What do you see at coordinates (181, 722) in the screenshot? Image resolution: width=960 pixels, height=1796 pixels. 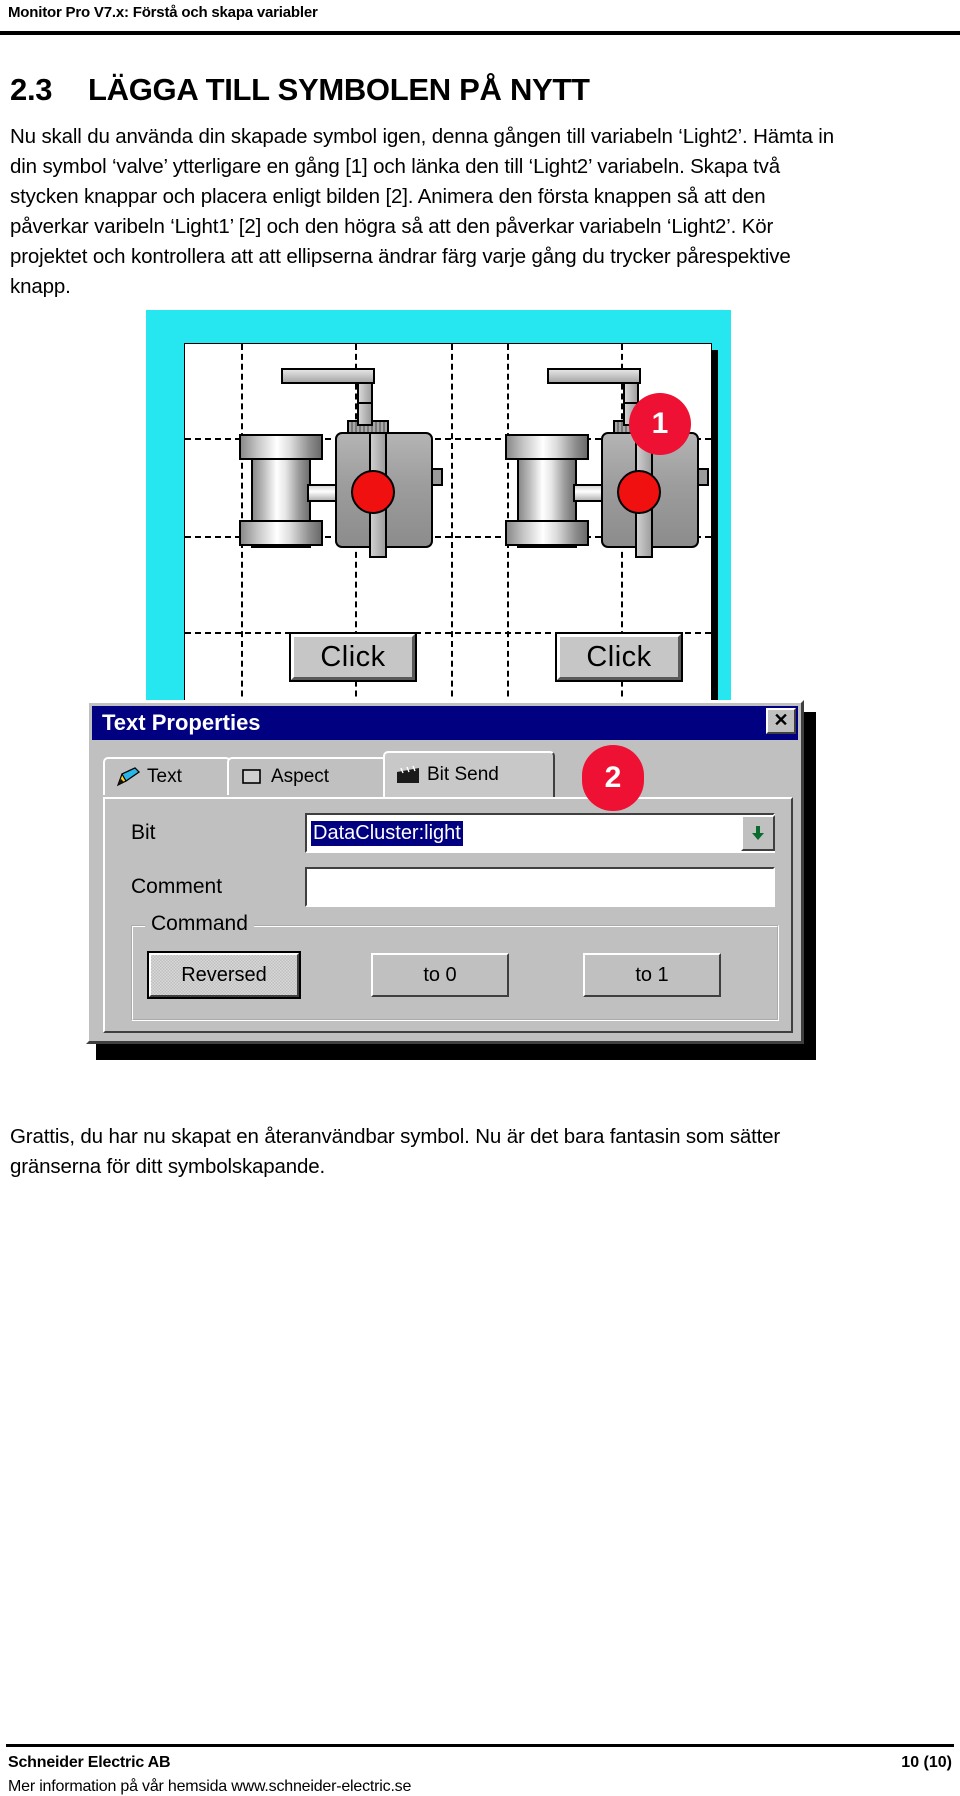 I see `dialog-title-text: Text Properties` at bounding box center [181, 722].